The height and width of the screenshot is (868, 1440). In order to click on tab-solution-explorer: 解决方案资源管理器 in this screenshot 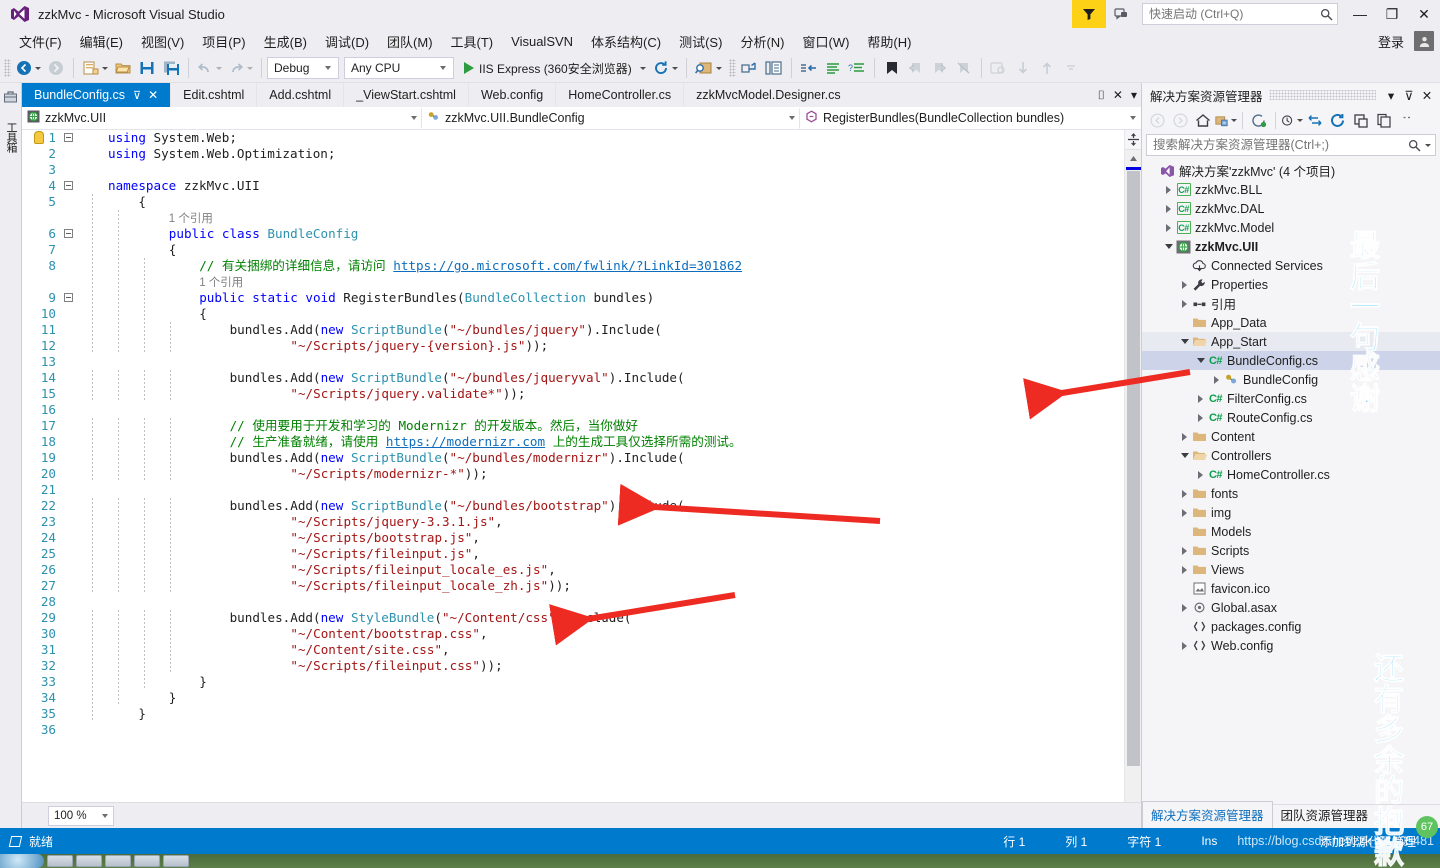, I will do `click(1207, 814)`.